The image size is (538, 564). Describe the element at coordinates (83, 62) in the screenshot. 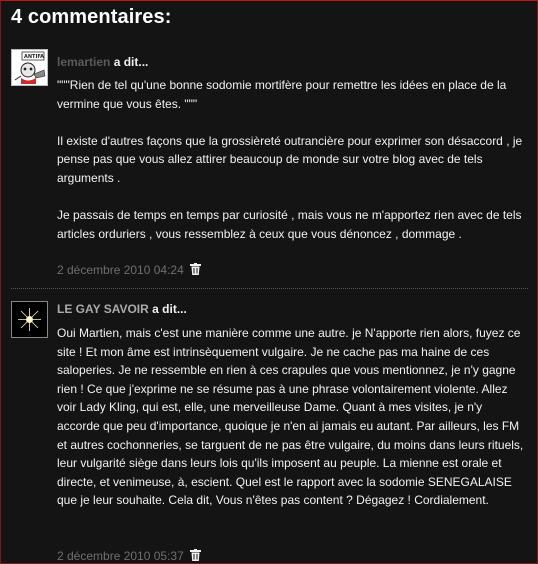

I see `comment-author-link: lemartien` at that location.